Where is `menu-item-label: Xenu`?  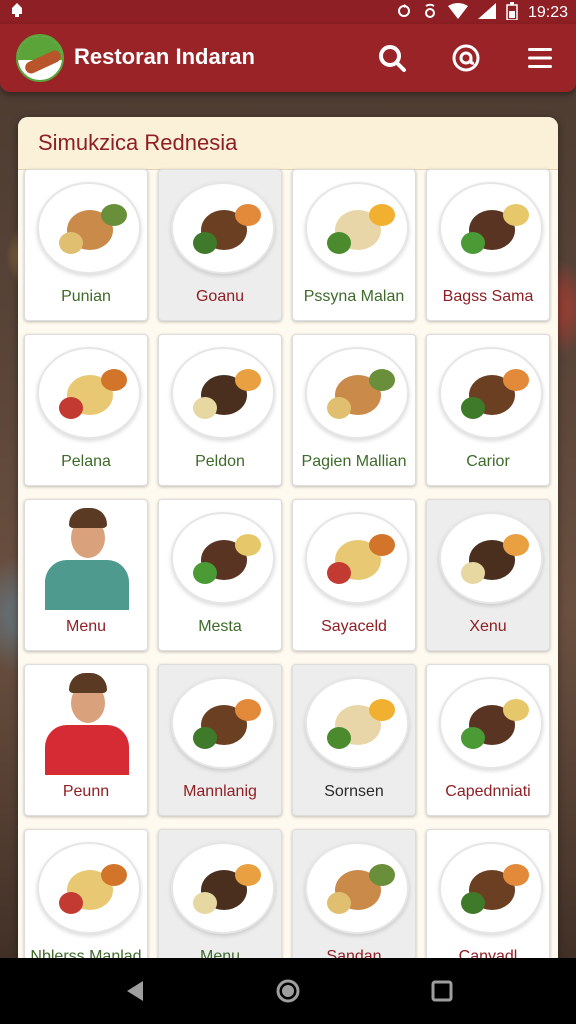 menu-item-label: Xenu is located at coordinates (488, 626).